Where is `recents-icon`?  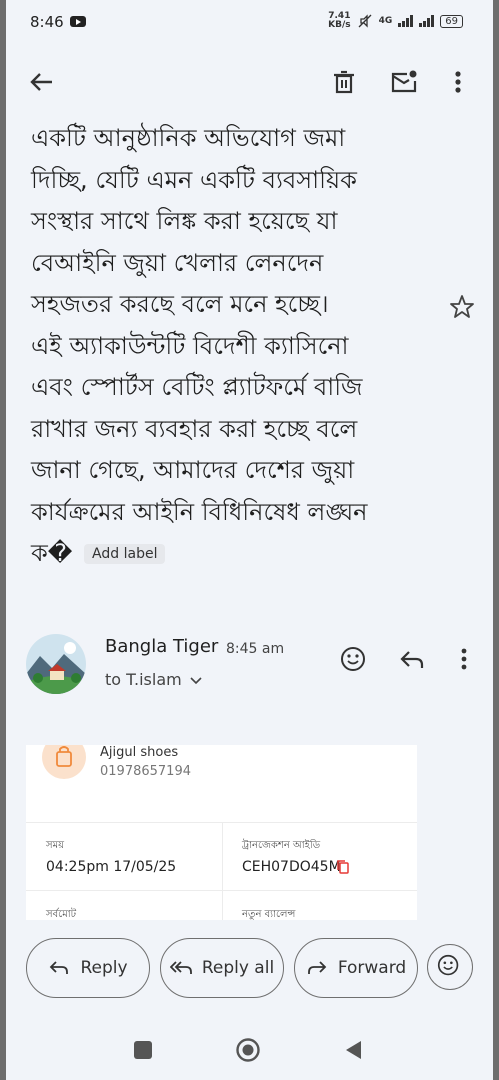 recents-icon is located at coordinates (143, 1050).